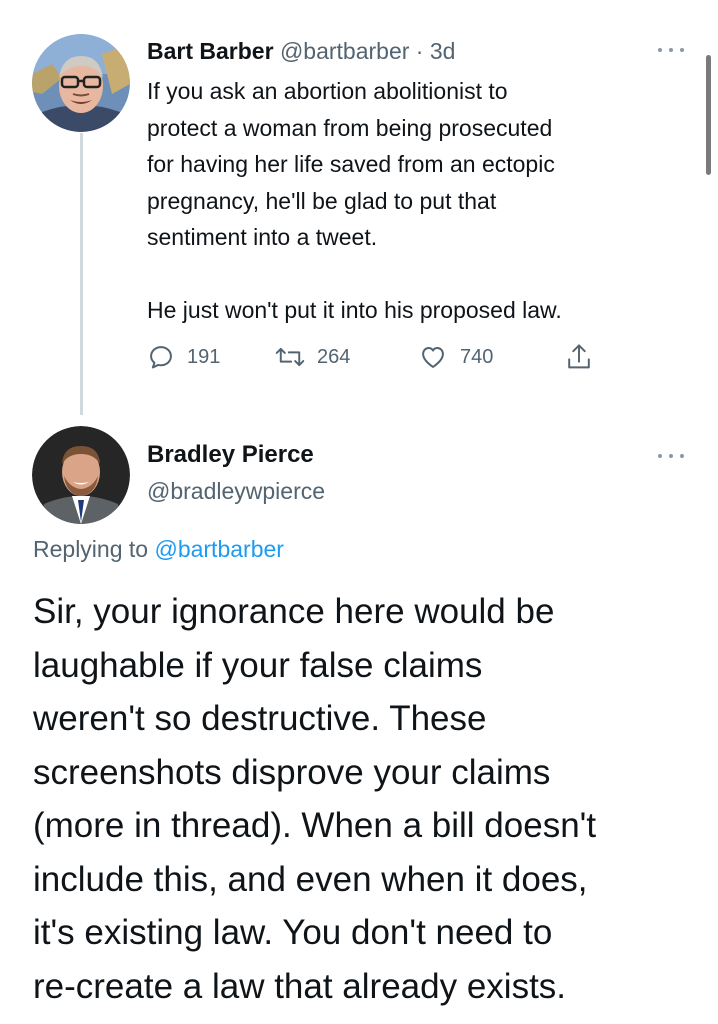 This screenshot has width=718, height=1024. I want to click on tweet-text-line: it's existing law. You don't need to, so click(293, 932).